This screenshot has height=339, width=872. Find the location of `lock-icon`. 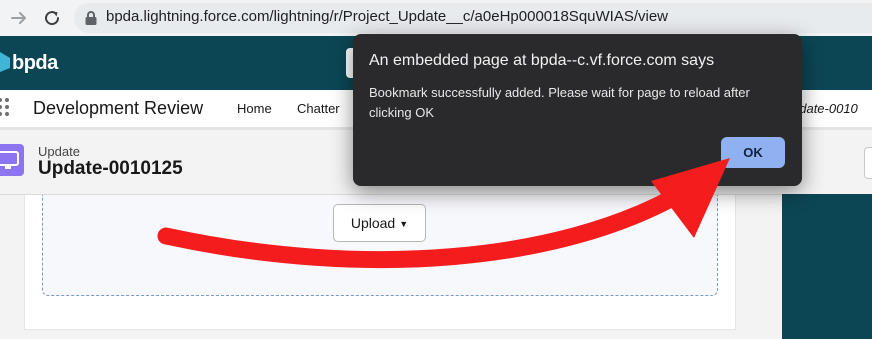

lock-icon is located at coordinates (91, 18).